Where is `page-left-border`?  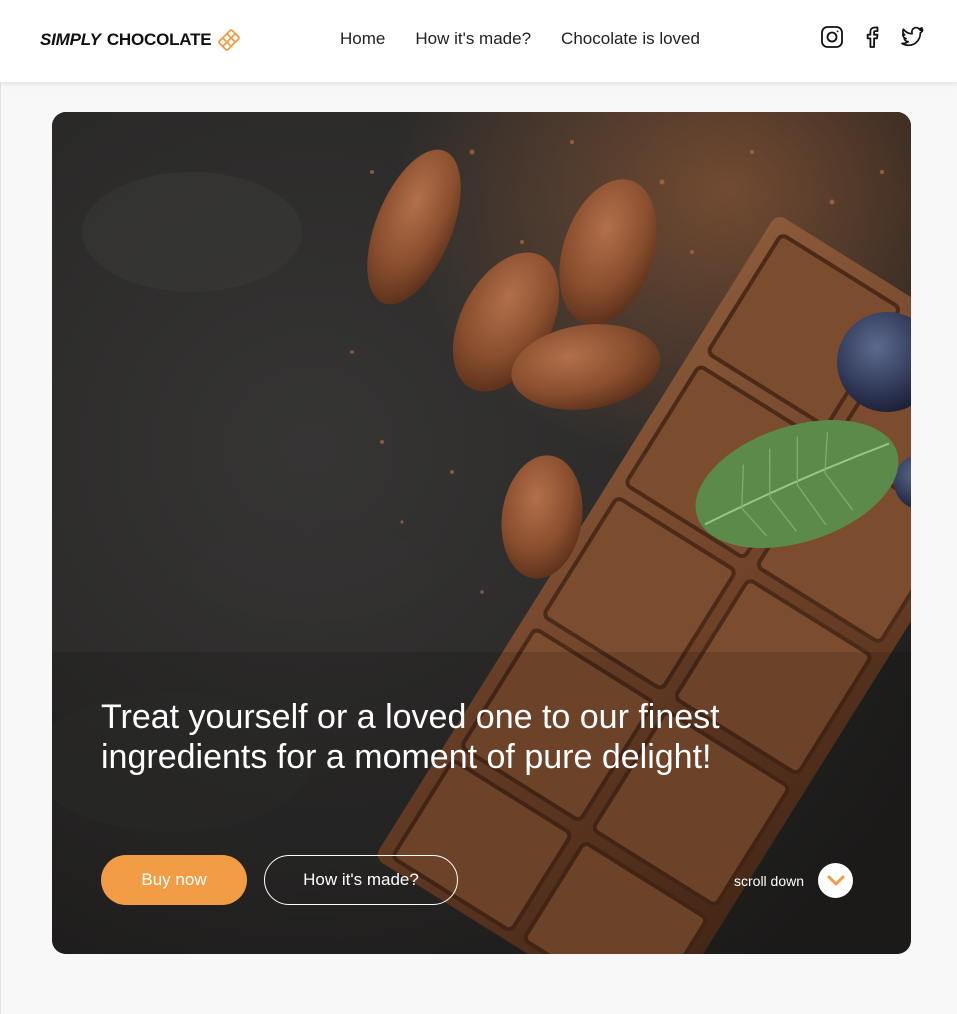 page-left-border is located at coordinates (0, 507).